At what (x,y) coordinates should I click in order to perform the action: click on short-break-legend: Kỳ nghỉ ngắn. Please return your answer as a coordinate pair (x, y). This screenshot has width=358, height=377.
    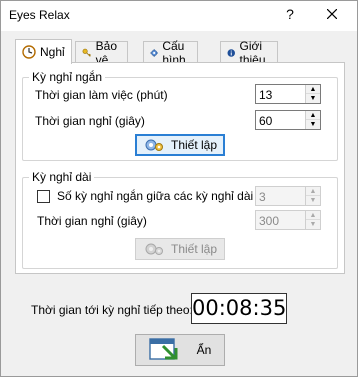
    Looking at the image, I should click on (67, 77).